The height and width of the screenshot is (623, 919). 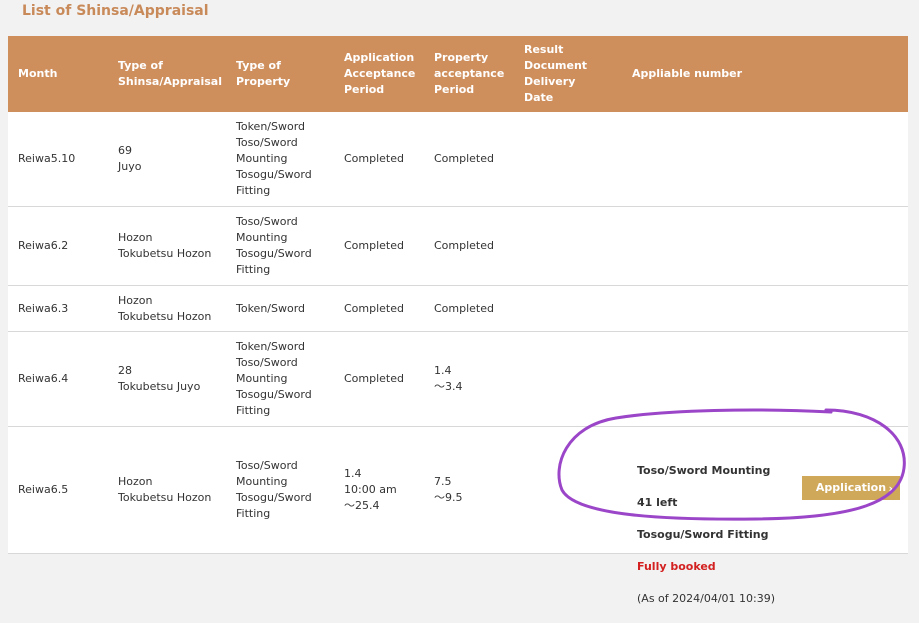 I want to click on cell-month: Reiwa5.10, so click(x=58, y=159).